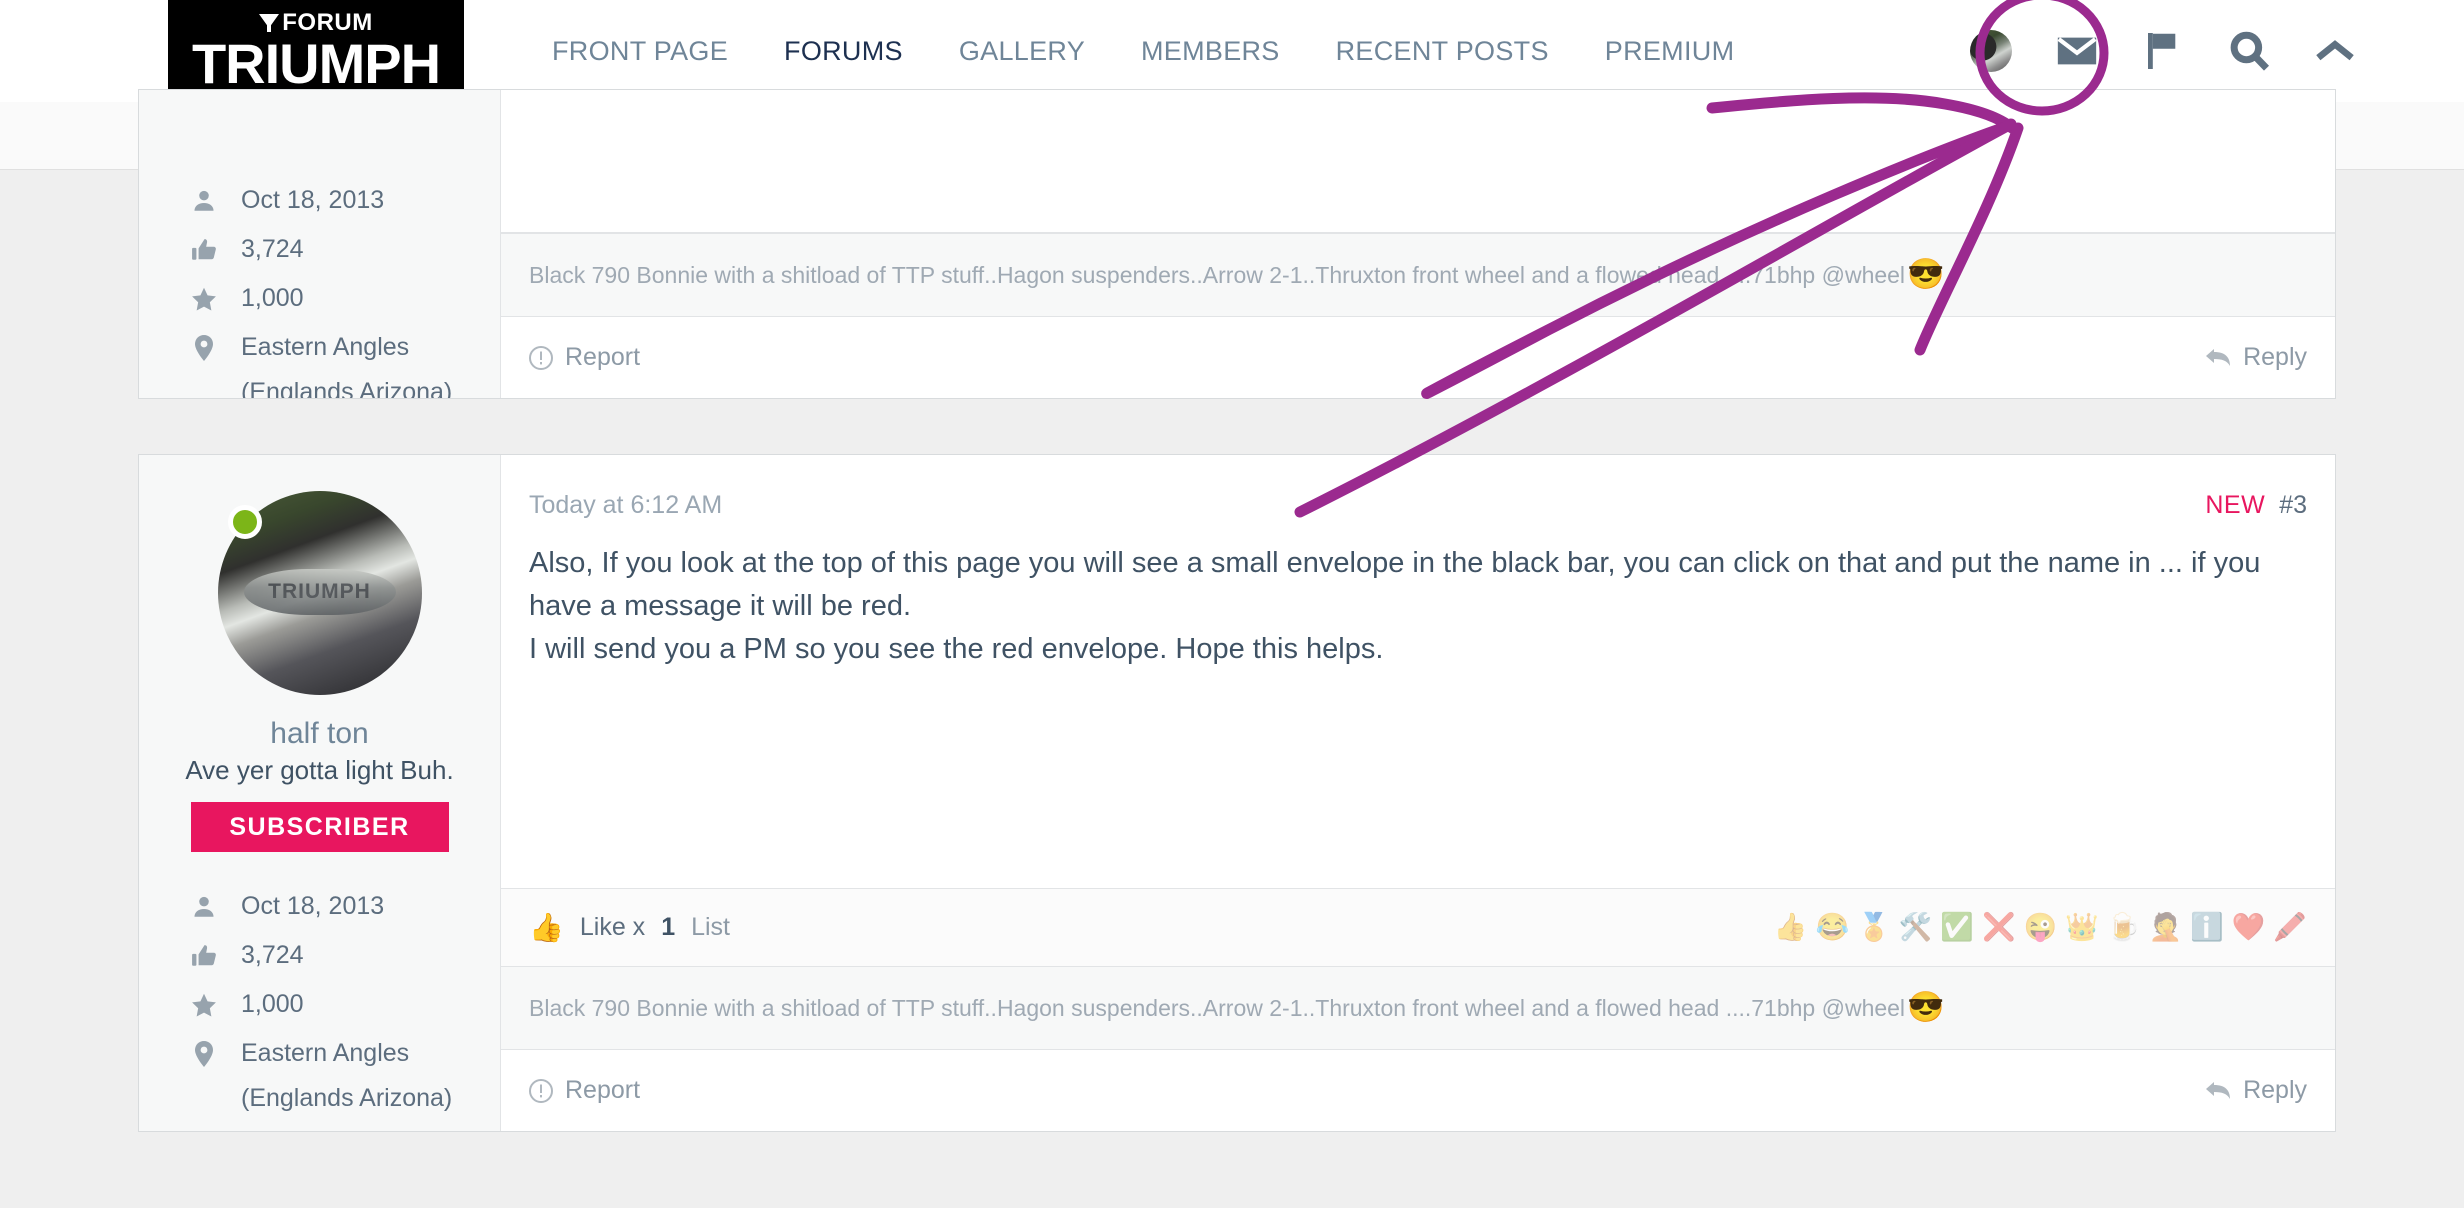 The width and height of the screenshot is (2464, 1208). I want to click on avatar, so click(1991, 51).